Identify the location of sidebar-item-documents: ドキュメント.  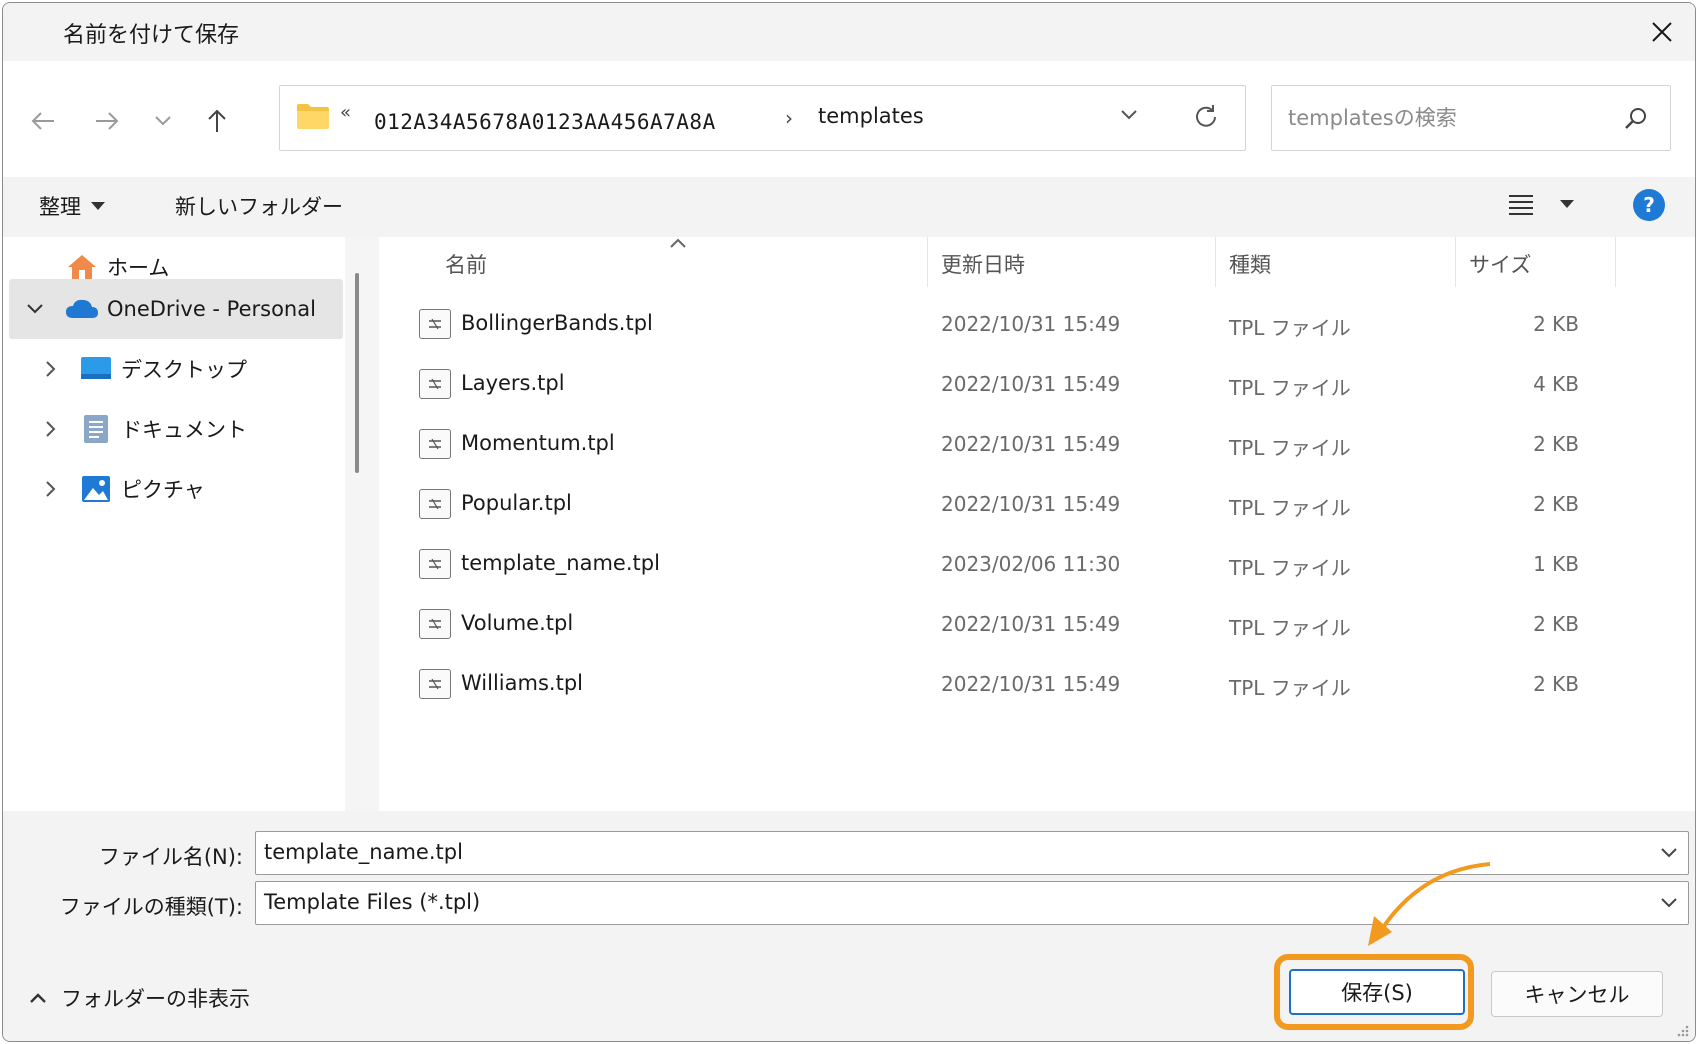
(176, 429).